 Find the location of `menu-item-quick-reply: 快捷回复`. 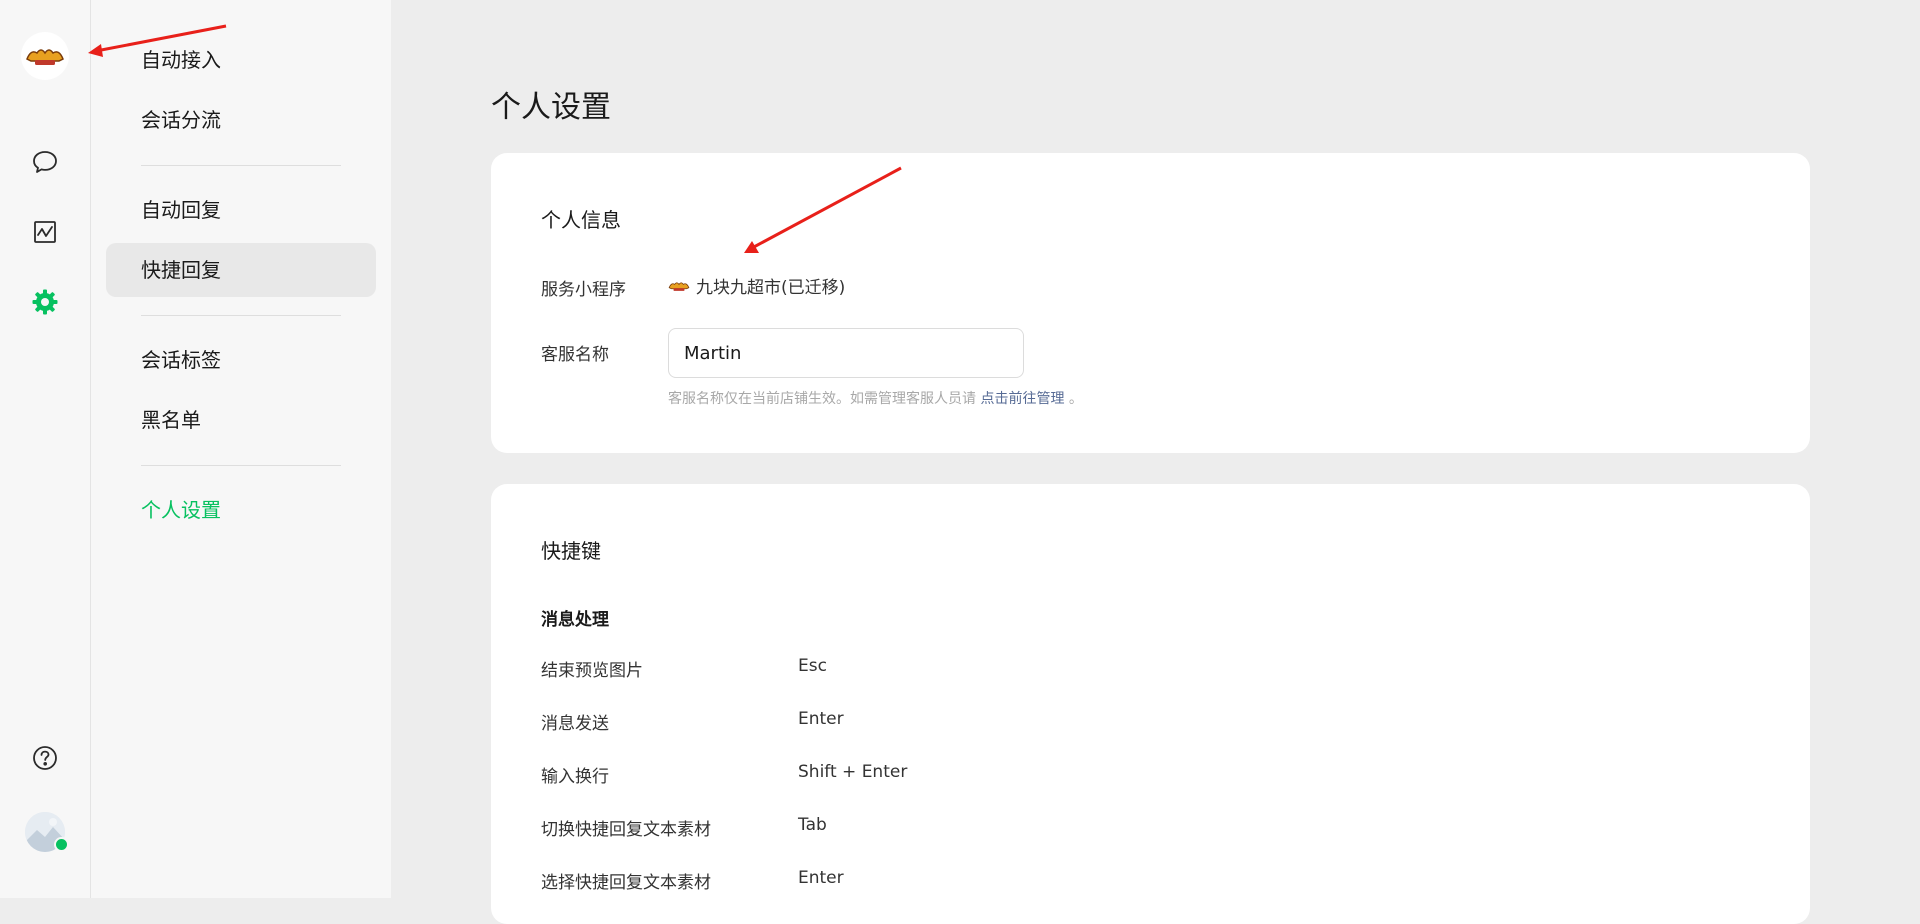

menu-item-quick-reply: 快捷回复 is located at coordinates (241, 270).